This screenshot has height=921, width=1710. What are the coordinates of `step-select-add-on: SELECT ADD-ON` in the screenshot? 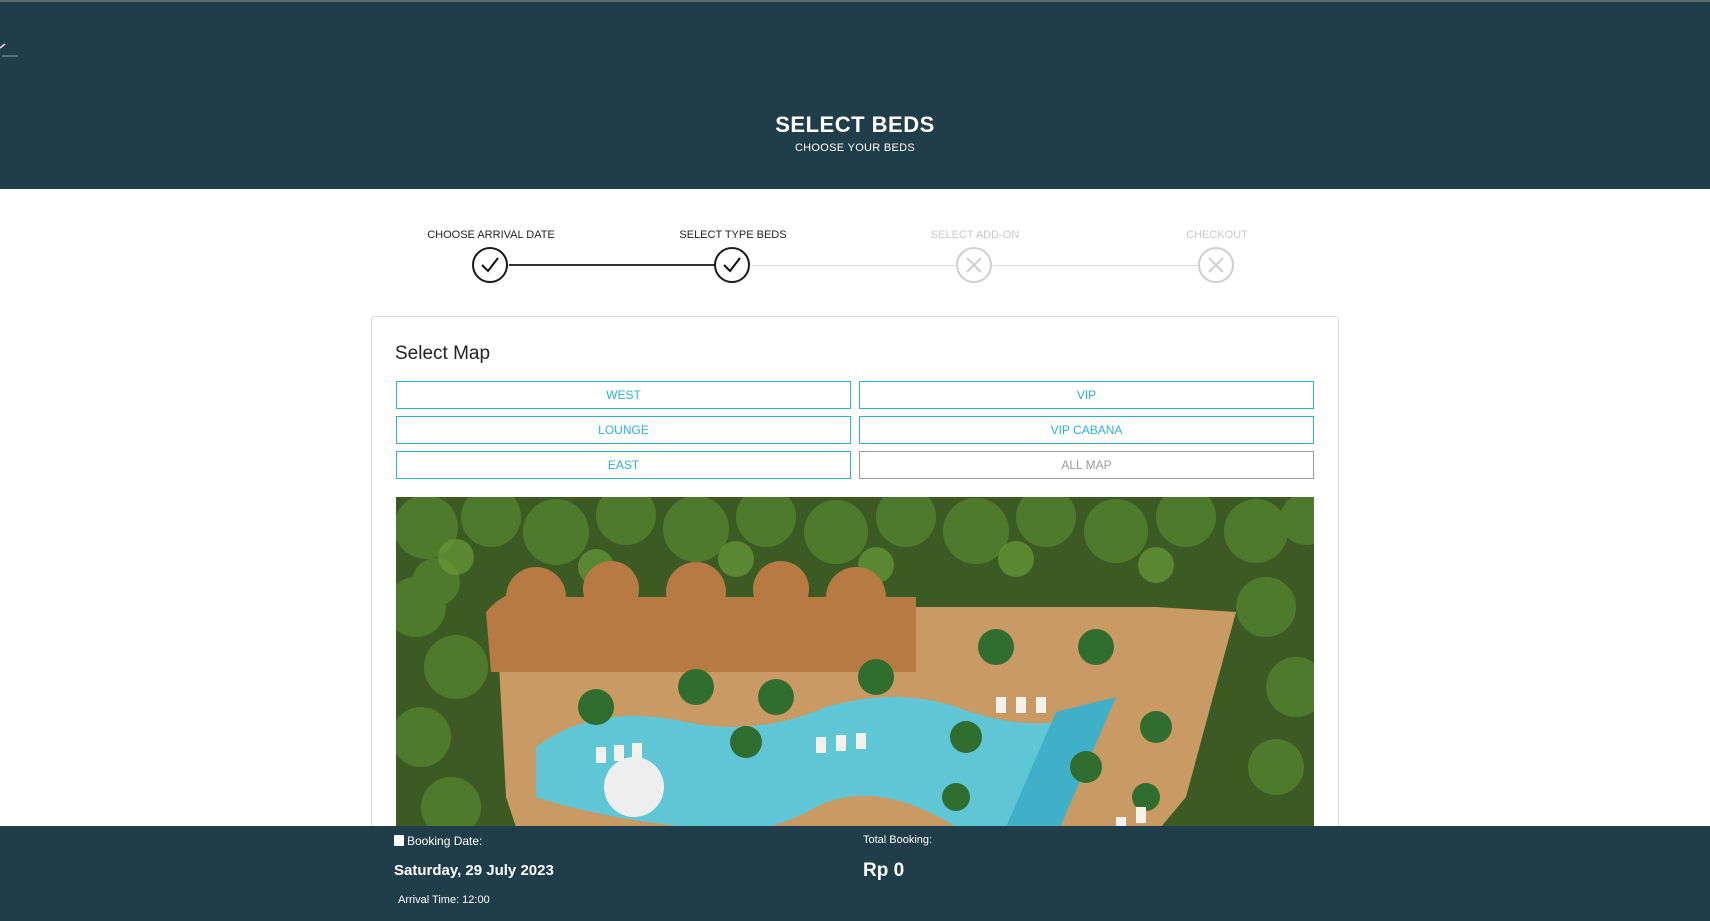 It's located at (975, 216).